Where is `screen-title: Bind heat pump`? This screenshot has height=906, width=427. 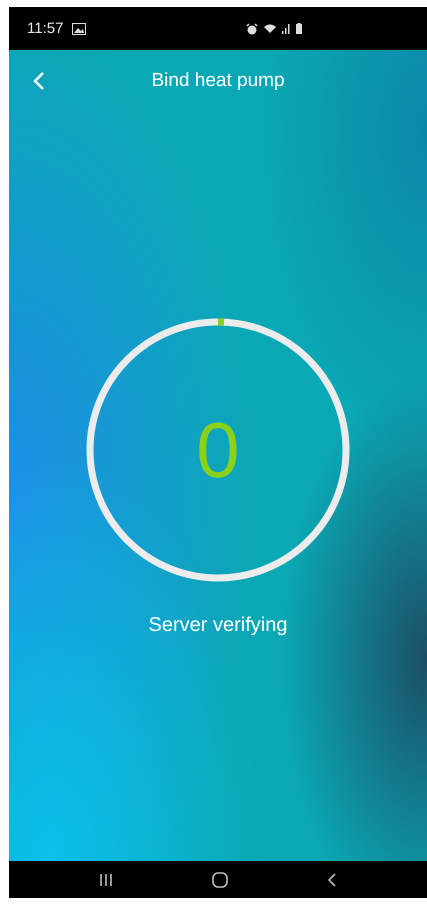
screen-title: Bind heat pump is located at coordinates (218, 81).